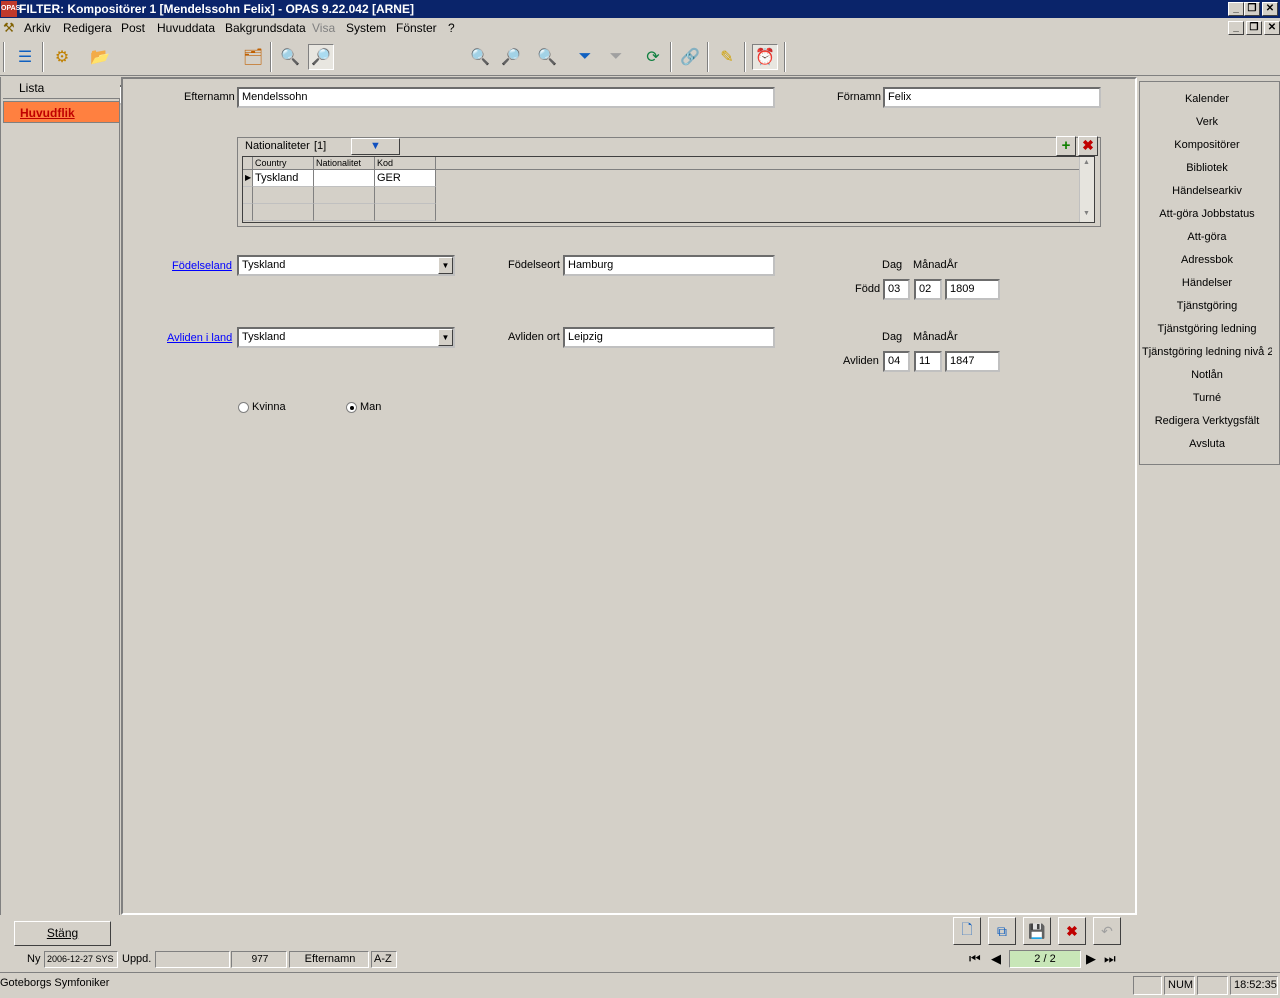 The width and height of the screenshot is (1280, 998). Describe the element at coordinates (1207, 375) in the screenshot. I see `shortcut-notlan: Notlån` at that location.